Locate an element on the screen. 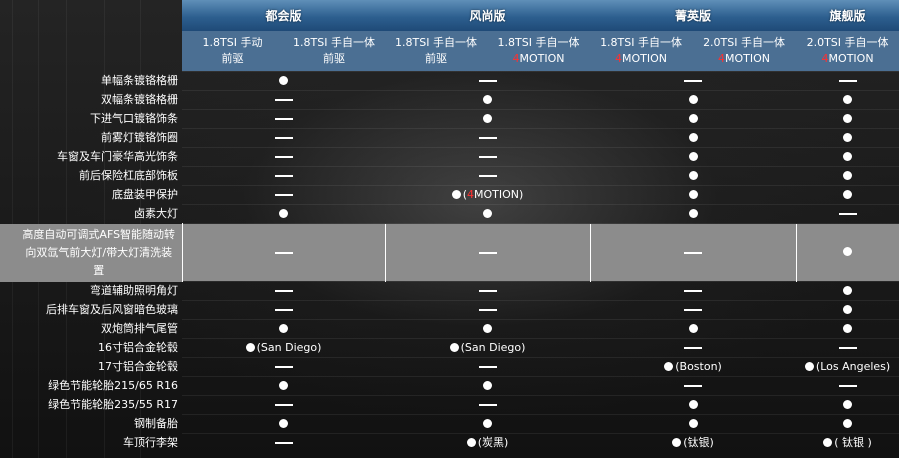 The width and height of the screenshot is (899, 458). feature-cell: (San Diego) is located at coordinates (284, 348).